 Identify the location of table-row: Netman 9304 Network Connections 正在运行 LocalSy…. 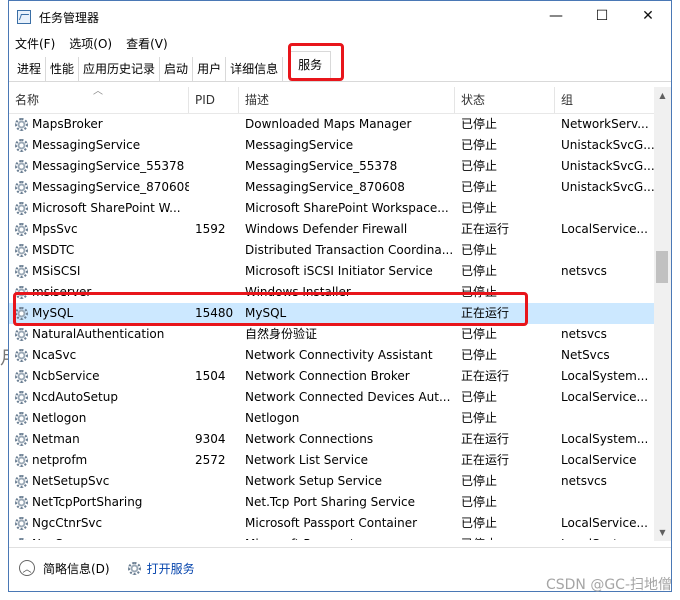
(332, 439).